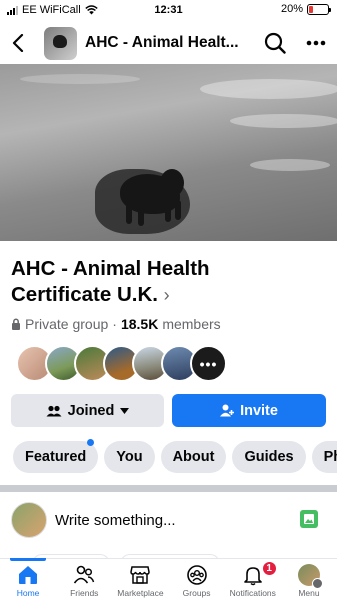 The image size is (337, 600). Describe the element at coordinates (330, 457) in the screenshot. I see `tab-label: Ph` at that location.